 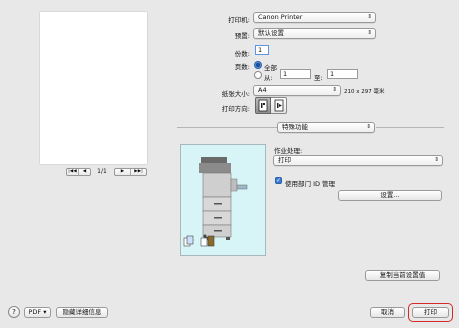 I want to click on cancel-button: 取消, so click(x=387, y=312).